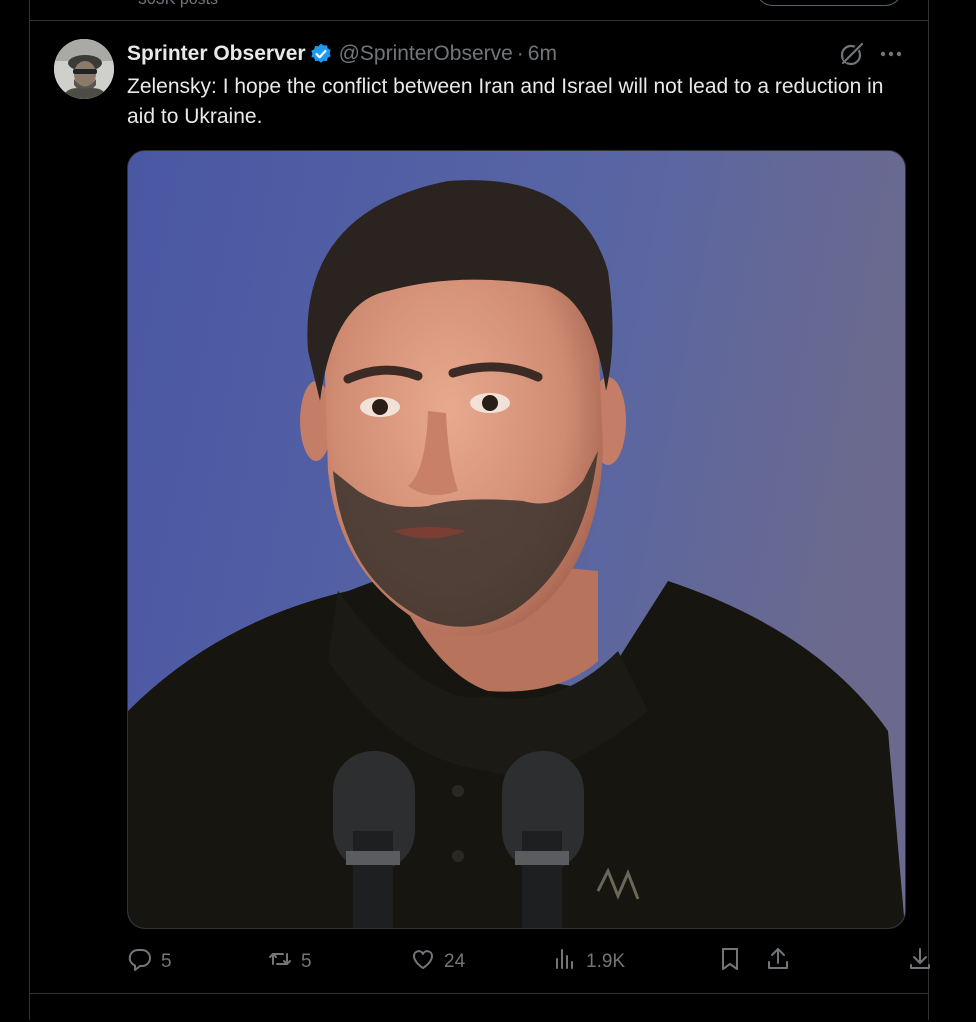 Image resolution: width=976 pixels, height=1022 pixels. What do you see at coordinates (852, 54) in the screenshot?
I see `grok-icon` at bounding box center [852, 54].